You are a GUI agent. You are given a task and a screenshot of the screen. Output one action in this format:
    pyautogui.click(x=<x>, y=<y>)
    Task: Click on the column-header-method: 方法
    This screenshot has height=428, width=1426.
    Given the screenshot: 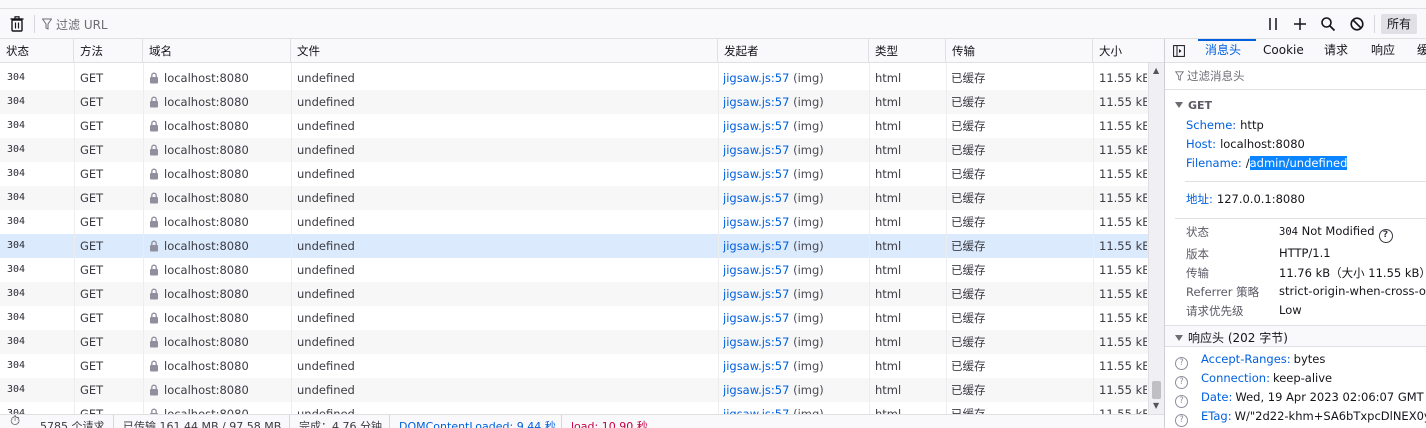 What is the action you would take?
    pyautogui.click(x=108, y=51)
    